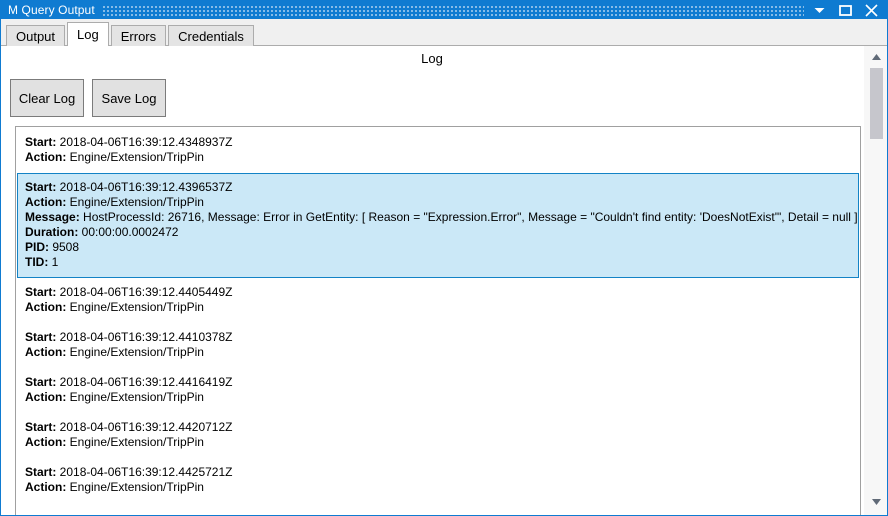 Image resolution: width=888 pixels, height=516 pixels. Describe the element at coordinates (819, 10) in the screenshot. I see `chevron-down-icon` at that location.